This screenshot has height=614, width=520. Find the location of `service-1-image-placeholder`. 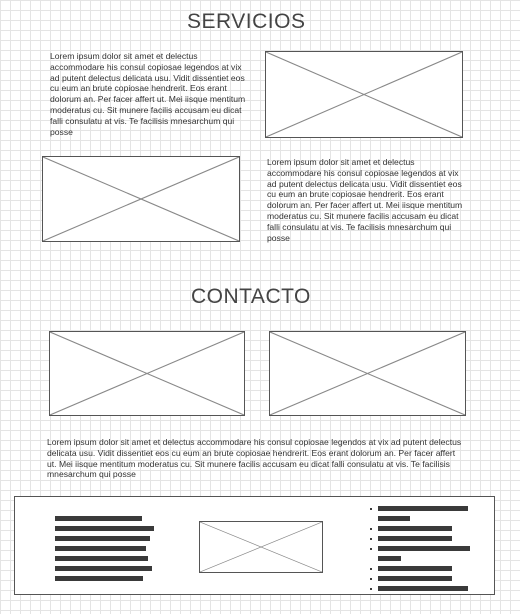

service-1-image-placeholder is located at coordinates (364, 94).